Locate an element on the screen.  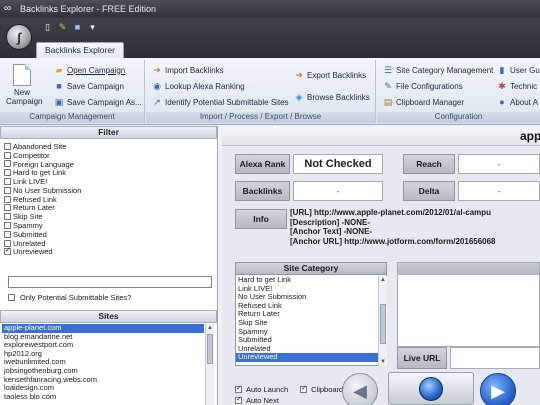
open-folder-icon: ✎ is located at coordinates (62, 27).